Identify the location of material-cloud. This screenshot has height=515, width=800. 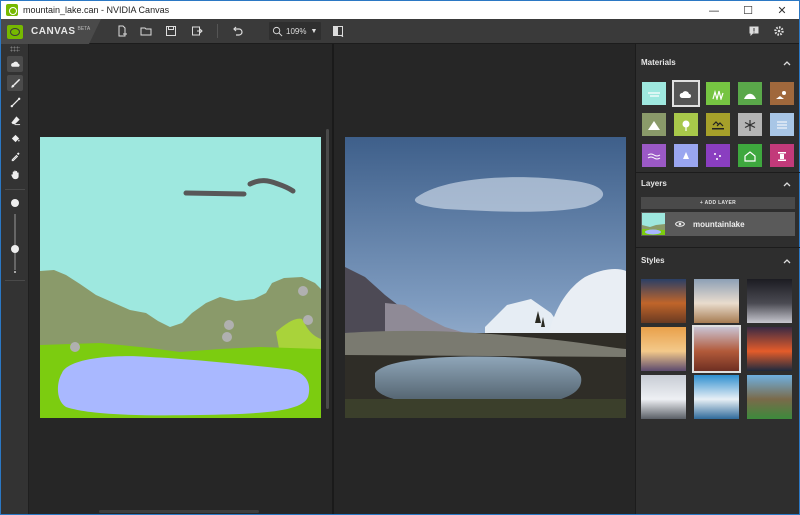
(686, 93).